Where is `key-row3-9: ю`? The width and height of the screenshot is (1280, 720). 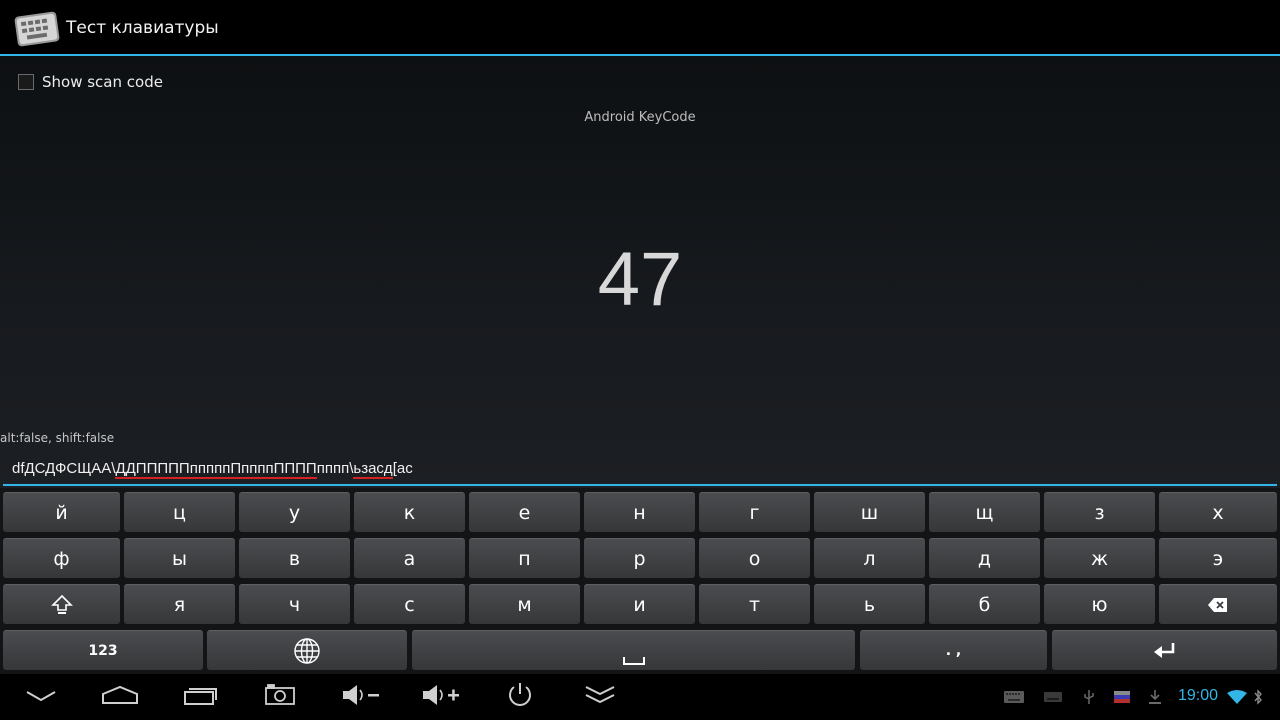
key-row3-9: ю is located at coordinates (1099, 604).